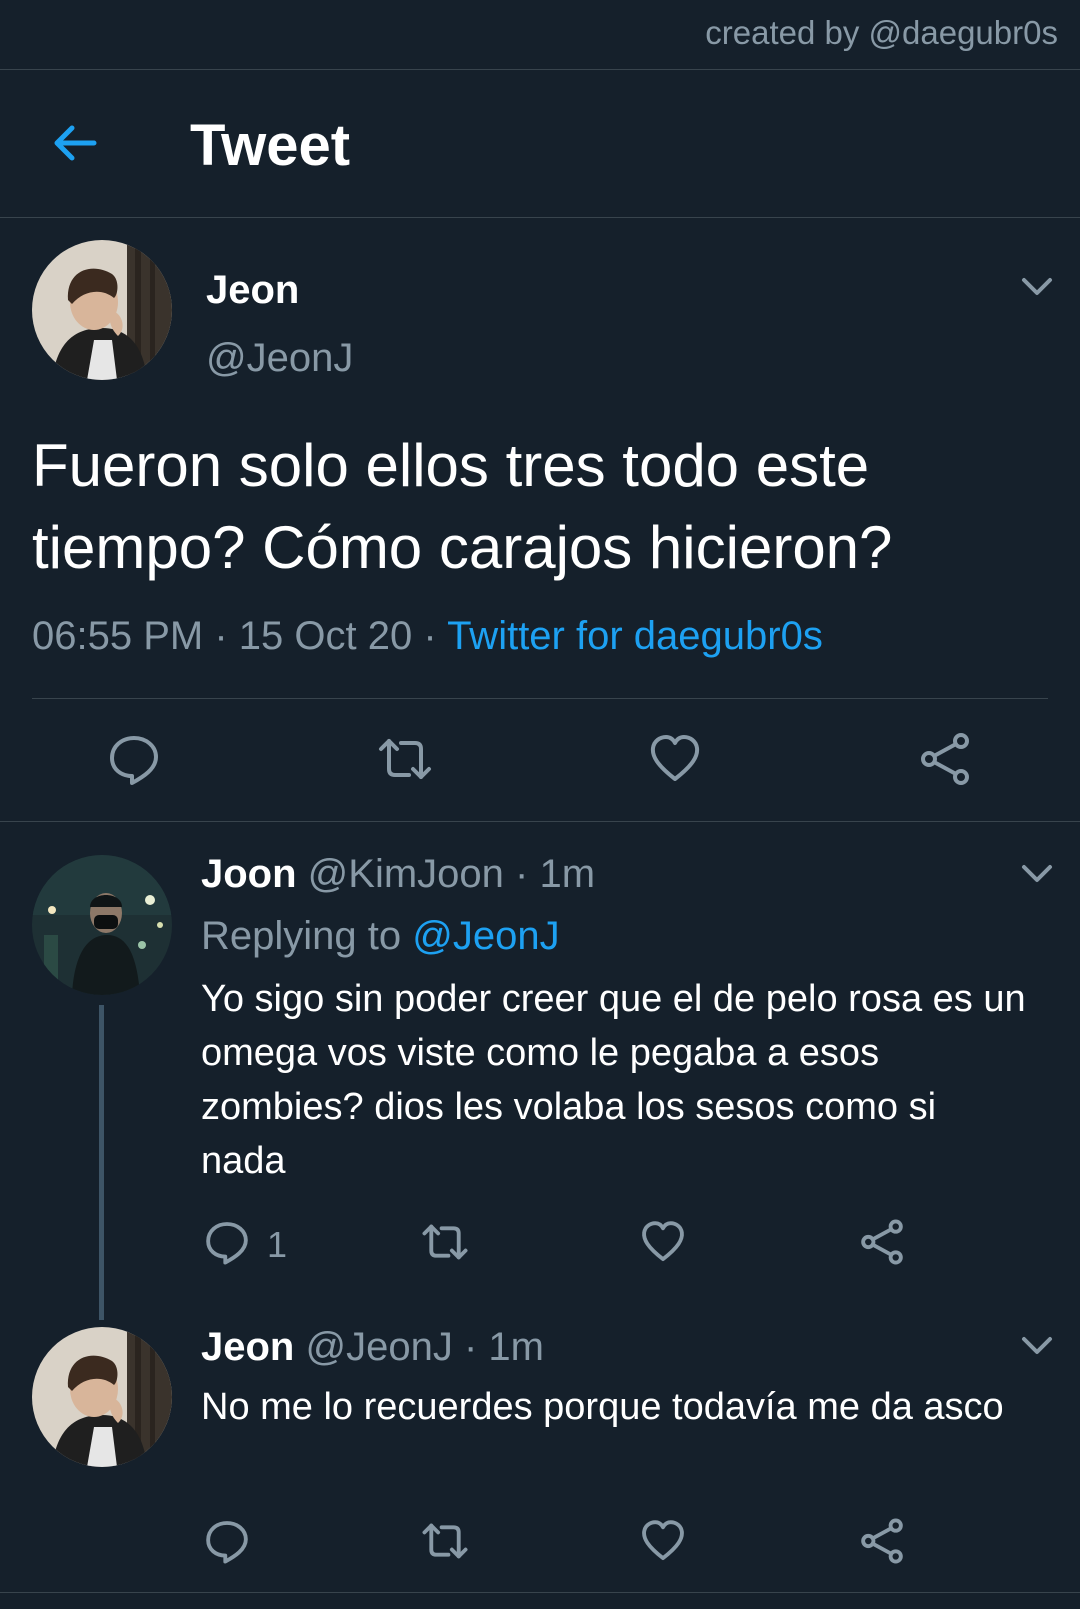 The height and width of the screenshot is (1609, 1080). What do you see at coordinates (881, 32) in the screenshot?
I see `credit-text: created by @daegubr0s` at bounding box center [881, 32].